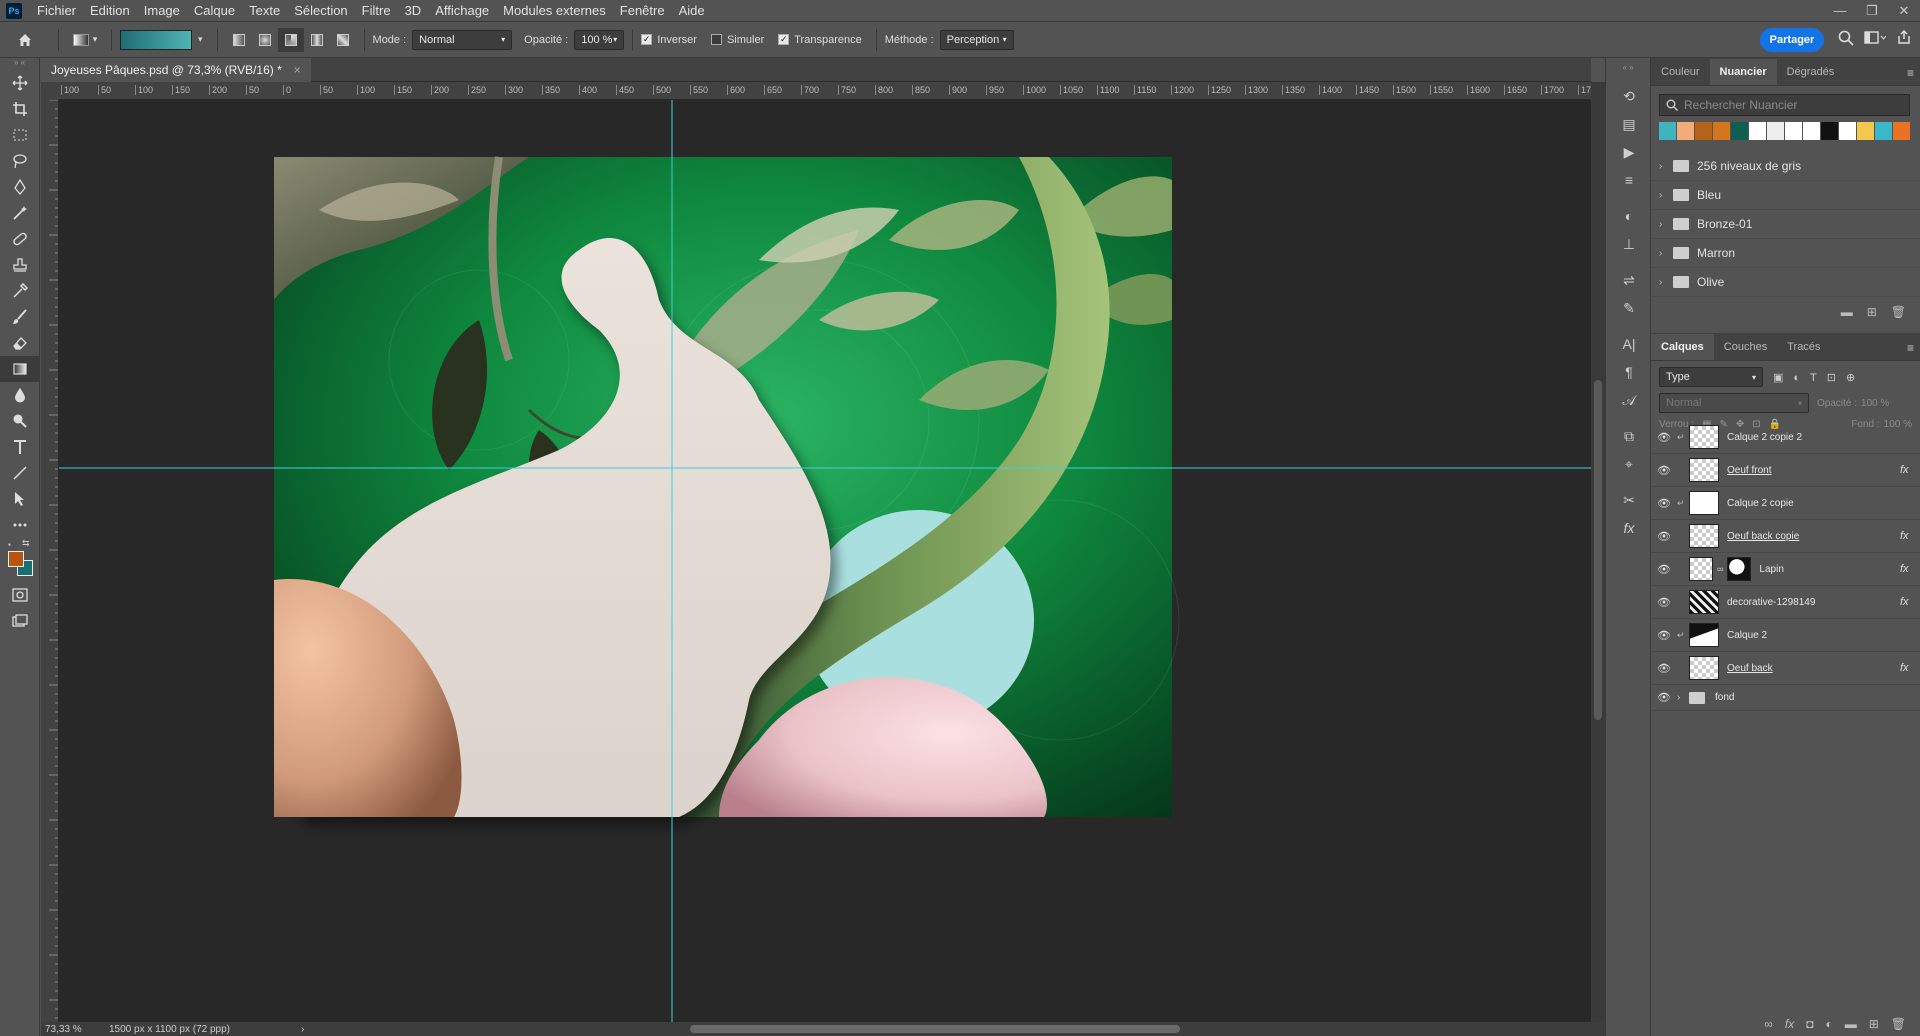 The height and width of the screenshot is (1036, 1920). Describe the element at coordinates (1904, 38) in the screenshot. I see `export-icon` at that location.